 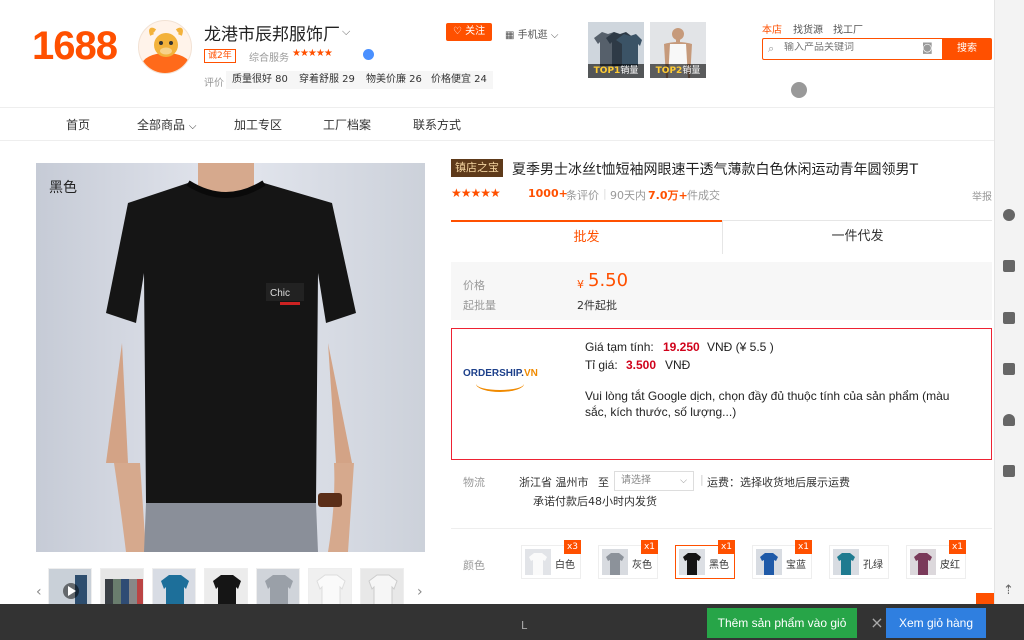 What do you see at coordinates (796, 565) in the screenshot?
I see `color-name: 宝蓝` at bounding box center [796, 565].